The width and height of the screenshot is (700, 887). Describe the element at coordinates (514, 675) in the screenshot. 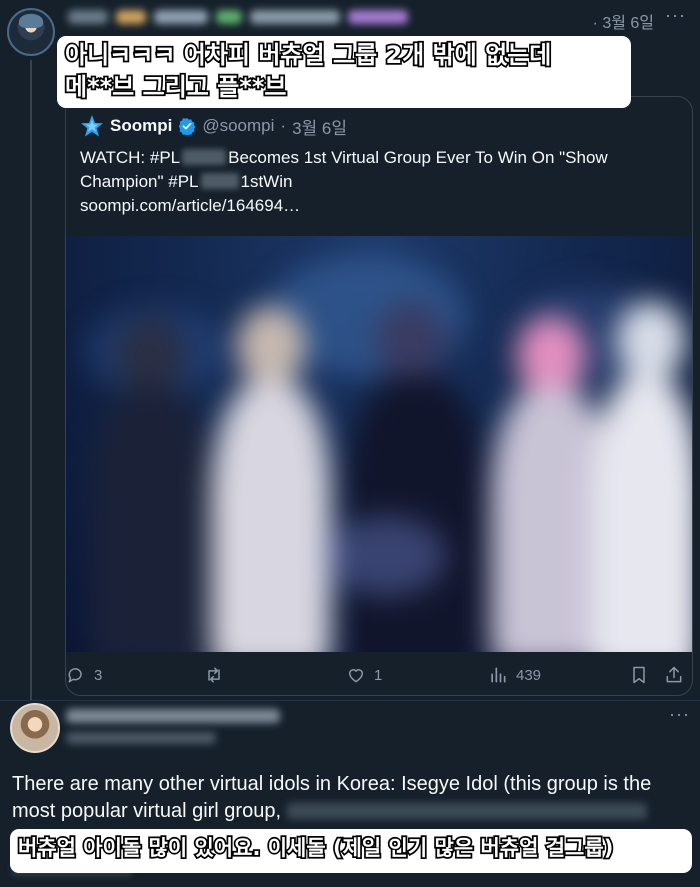

I see `views-button: 439` at that location.